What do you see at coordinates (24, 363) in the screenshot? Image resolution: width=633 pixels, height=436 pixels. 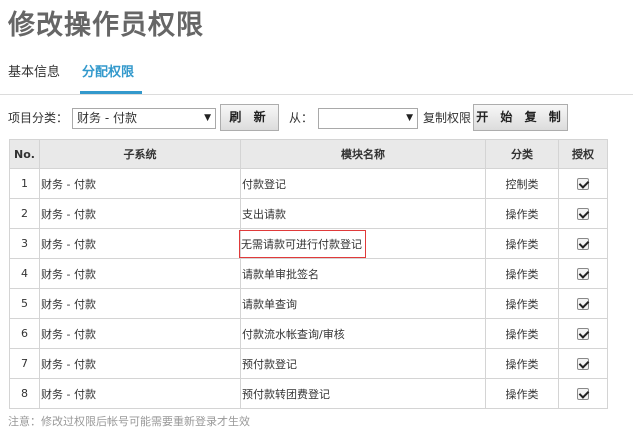 I see `row-number: 7` at bounding box center [24, 363].